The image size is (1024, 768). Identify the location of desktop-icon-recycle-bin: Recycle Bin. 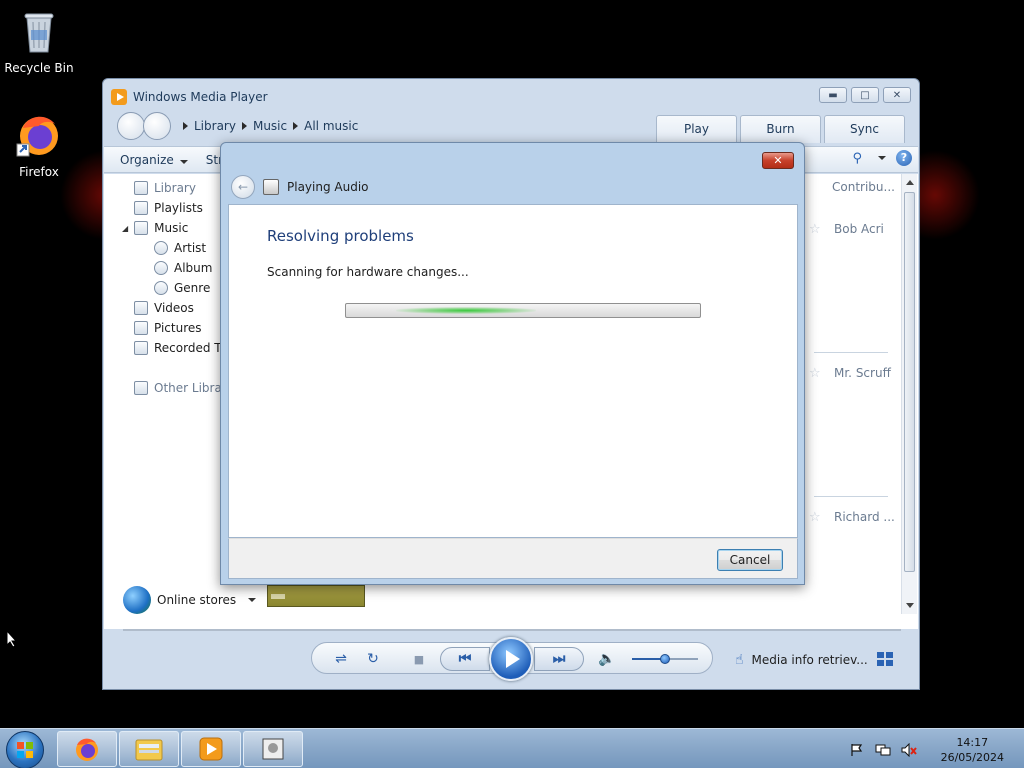
(39, 41).